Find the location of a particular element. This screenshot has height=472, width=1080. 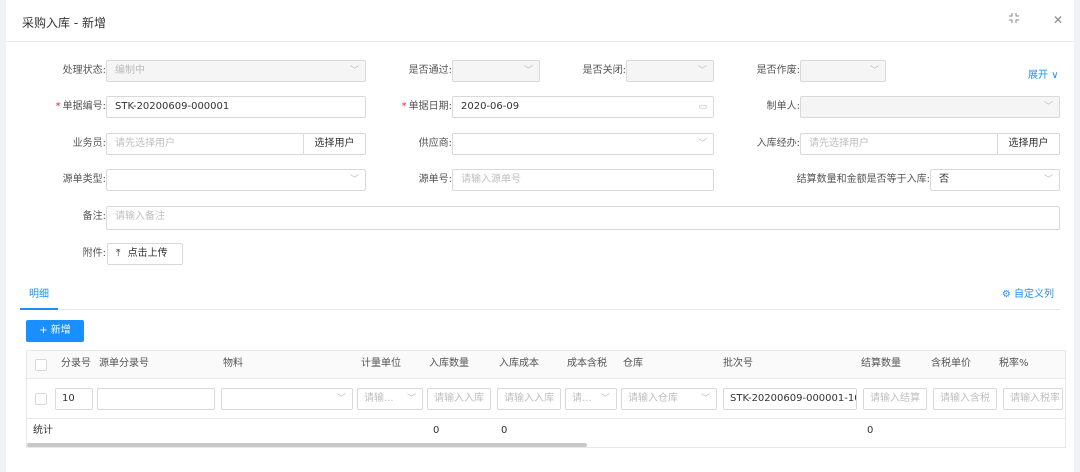

row-checkbox is located at coordinates (41, 399).